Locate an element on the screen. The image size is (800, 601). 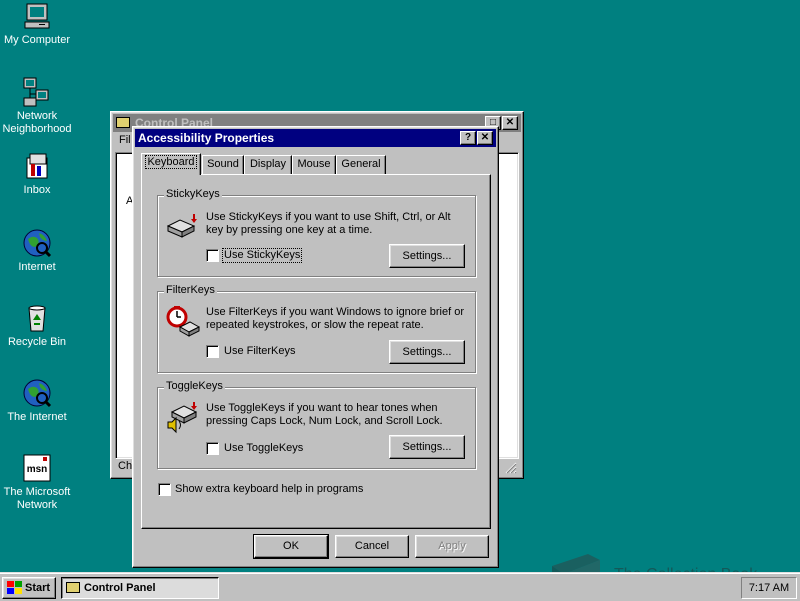
start-label: Start is located at coordinates (38, 588).